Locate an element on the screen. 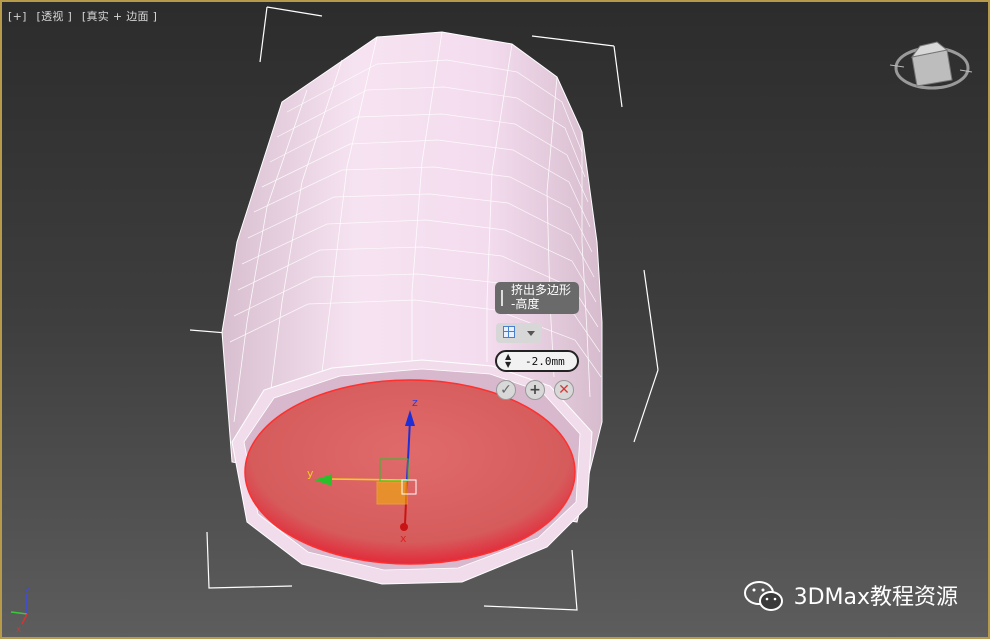  watermark-text: 3DMax教程资源 is located at coordinates (875, 597).